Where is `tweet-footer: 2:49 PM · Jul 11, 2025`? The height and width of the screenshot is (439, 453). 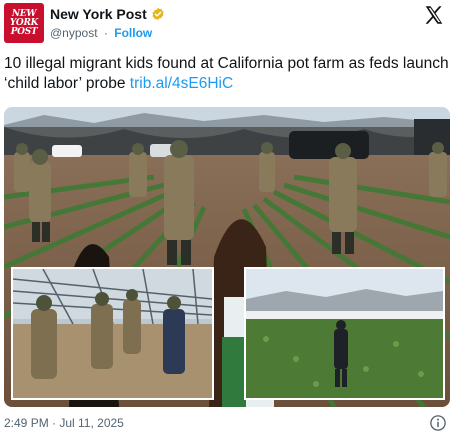 tweet-footer: 2:49 PM · Jul 11, 2025 is located at coordinates (226, 424).